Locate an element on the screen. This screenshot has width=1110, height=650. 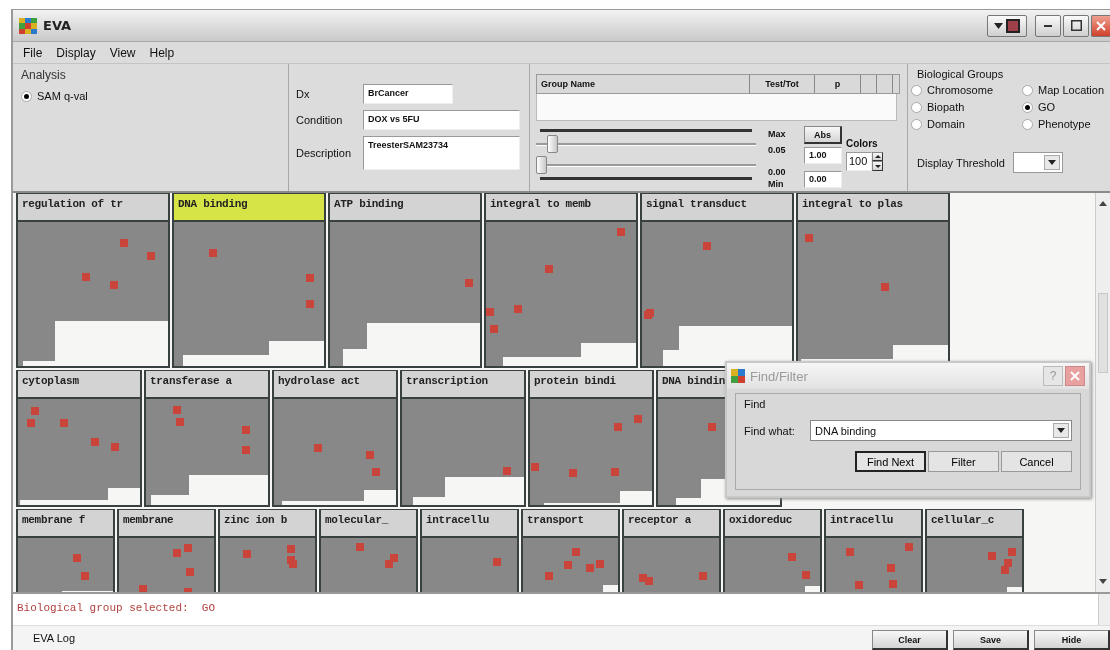
tile-title: zinc ion b is located at coordinates (267, 524).